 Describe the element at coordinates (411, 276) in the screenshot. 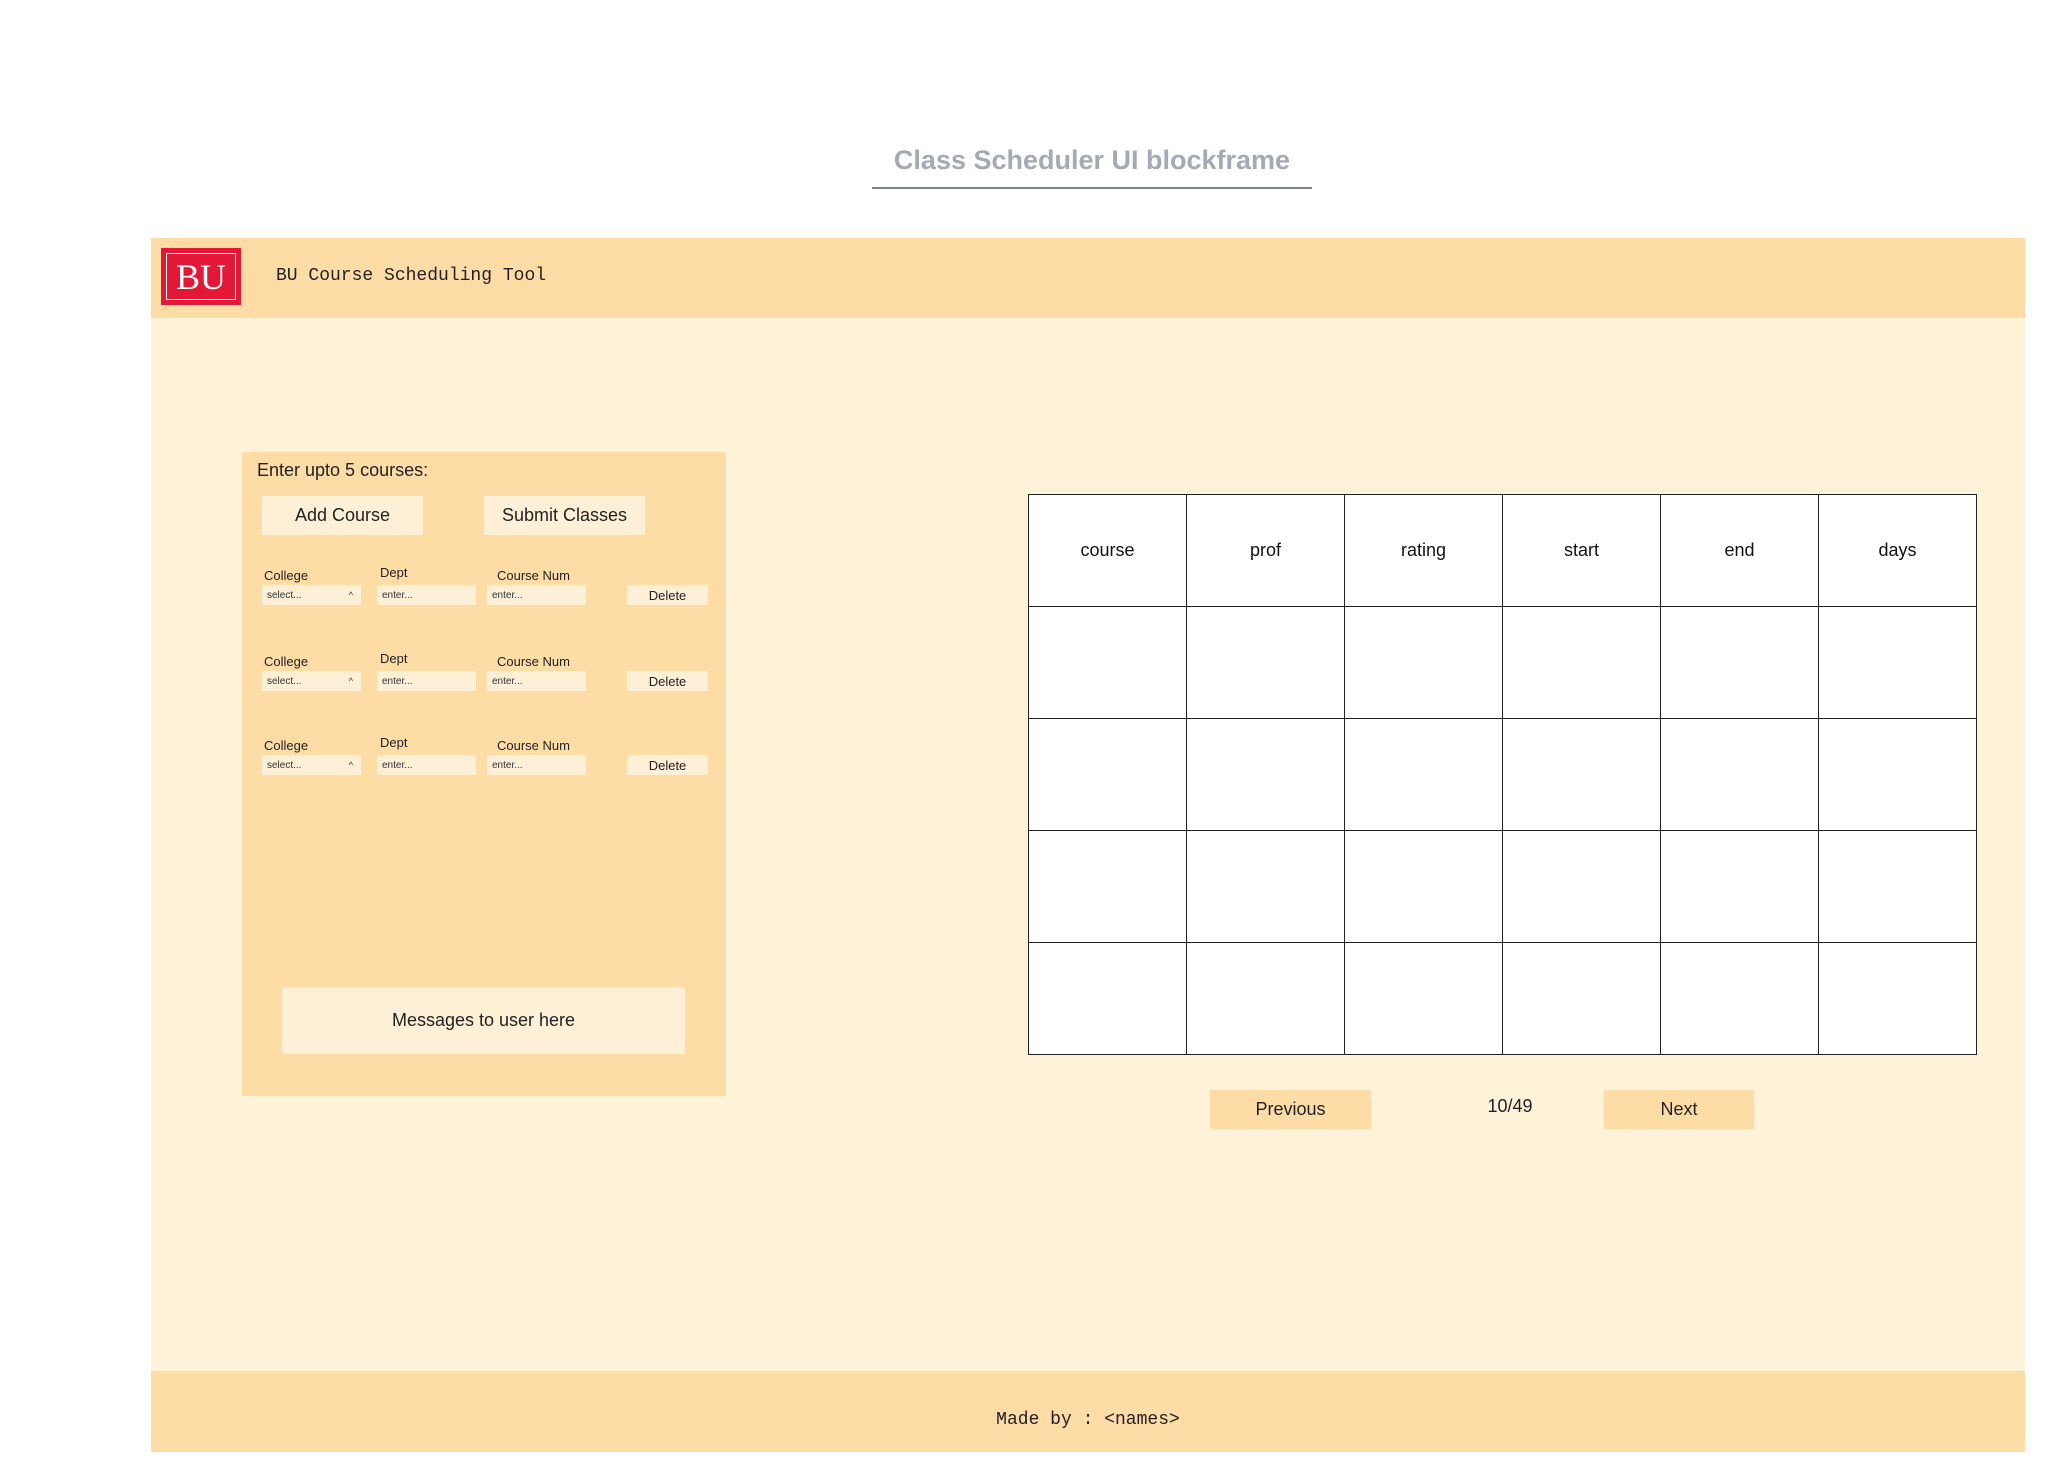

I see `app-title: BU Course Scheduling Tool` at that location.